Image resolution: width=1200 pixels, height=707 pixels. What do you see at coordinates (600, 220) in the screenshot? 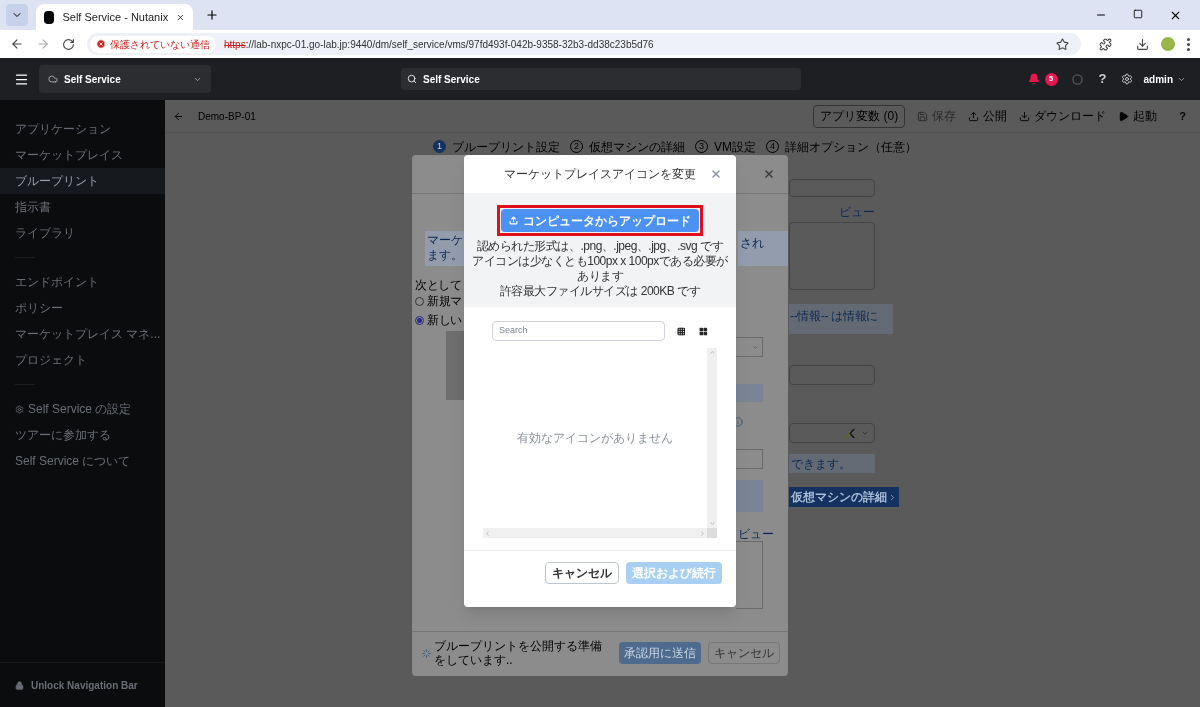
I see `upload-button: コンピュータからアップロード` at bounding box center [600, 220].